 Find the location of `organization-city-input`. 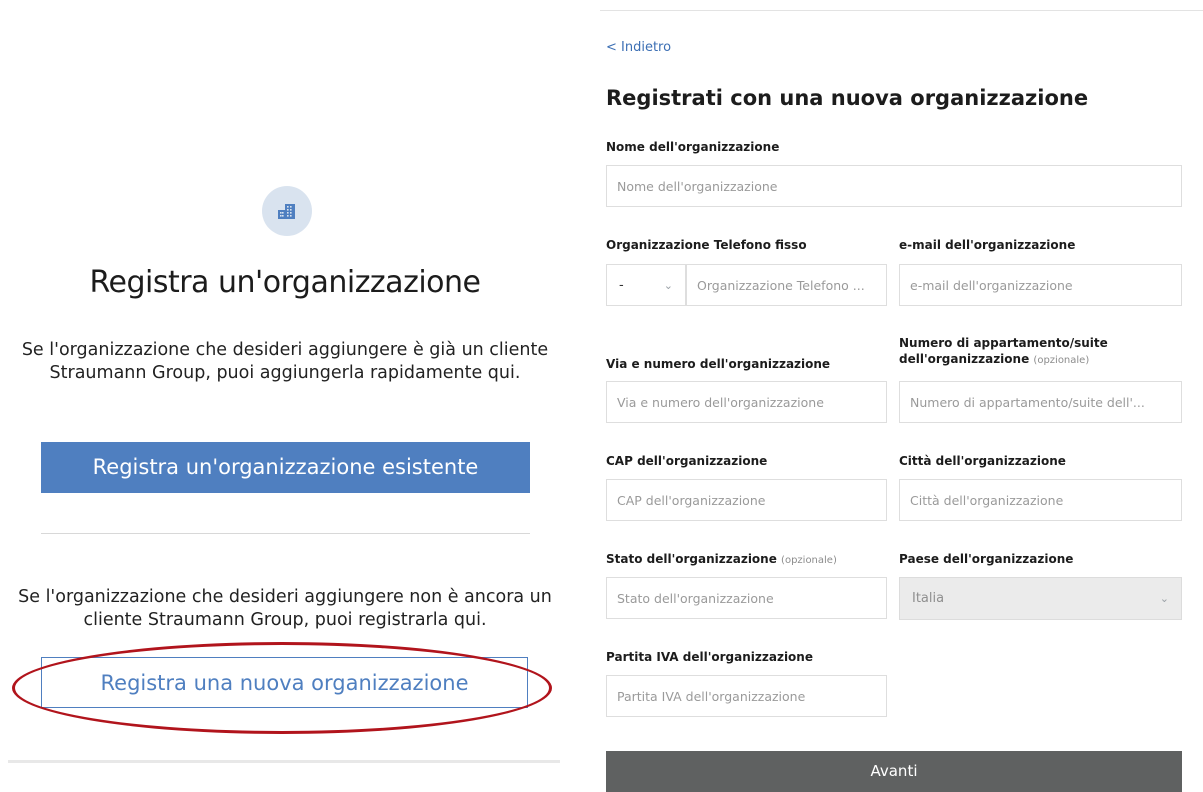

organization-city-input is located at coordinates (1040, 500).